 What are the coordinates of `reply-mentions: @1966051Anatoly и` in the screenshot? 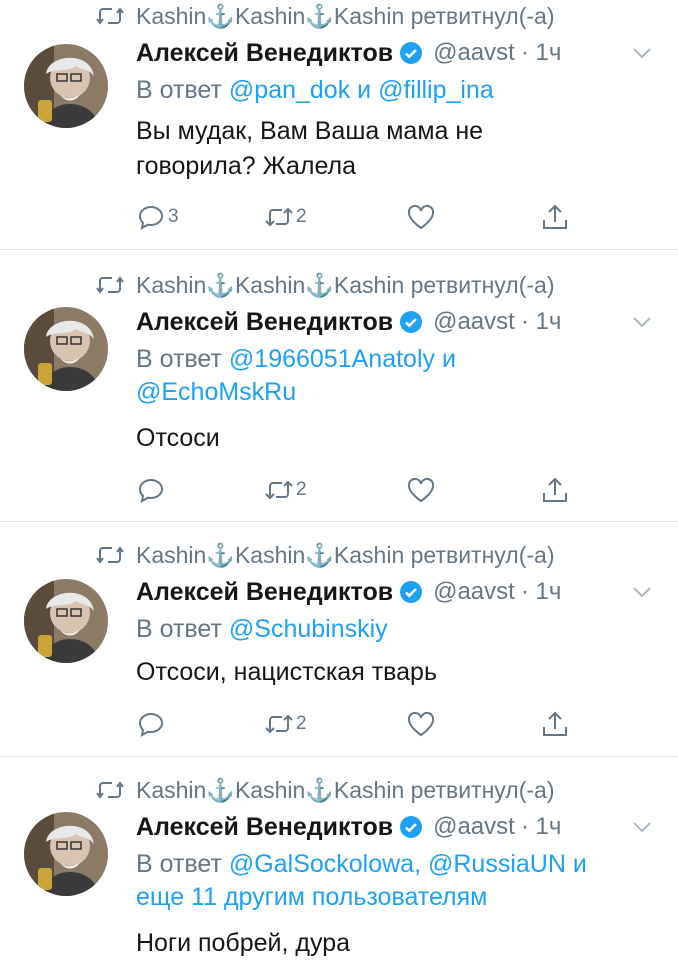 It's located at (342, 359).